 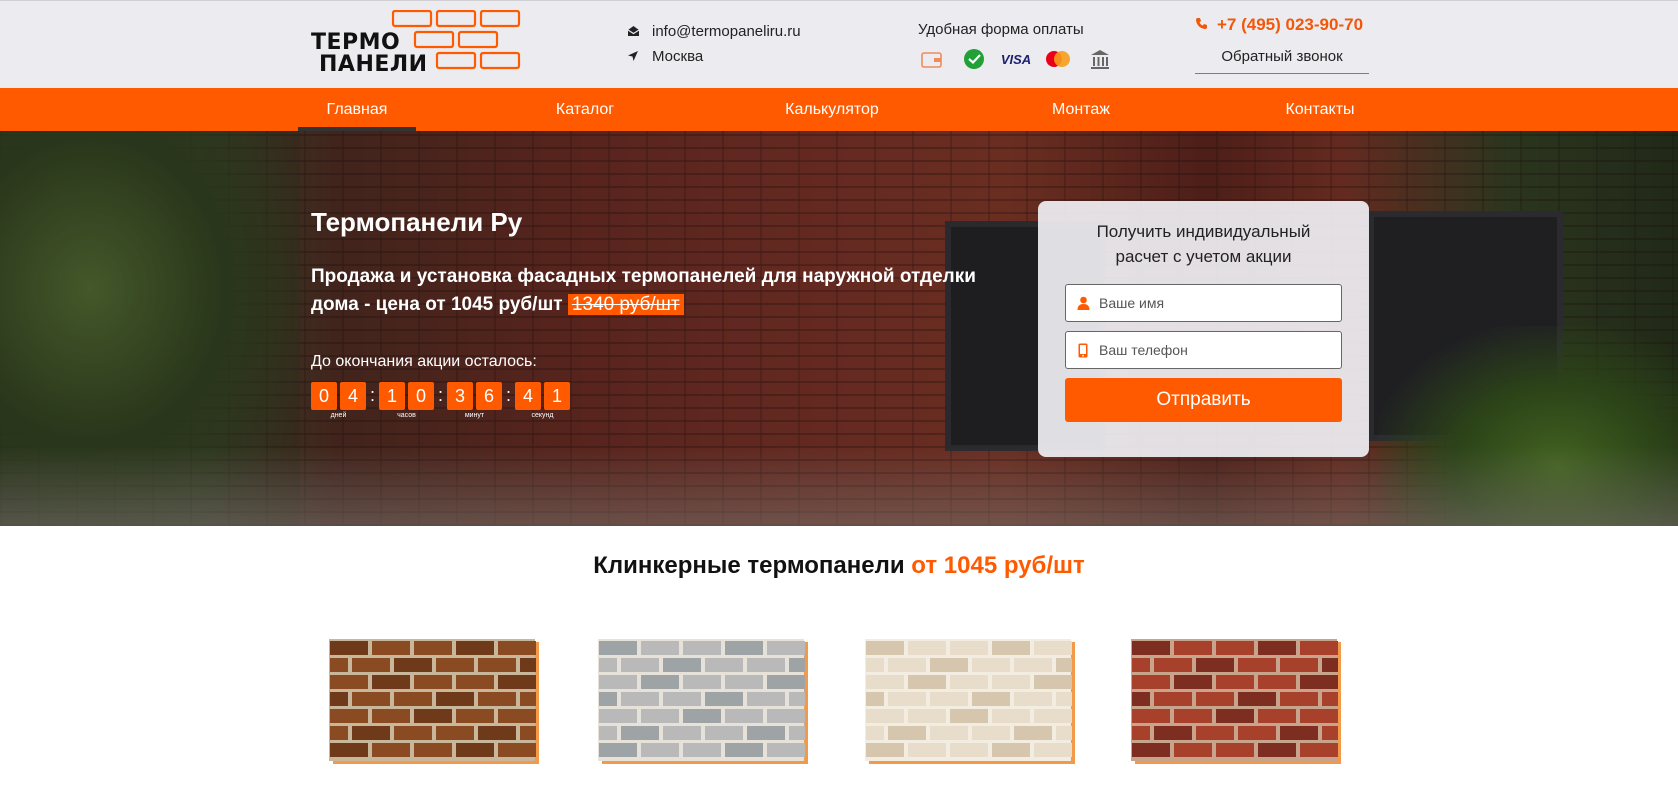 What do you see at coordinates (440, 706) in the screenshot?
I see `product-panel-brown` at bounding box center [440, 706].